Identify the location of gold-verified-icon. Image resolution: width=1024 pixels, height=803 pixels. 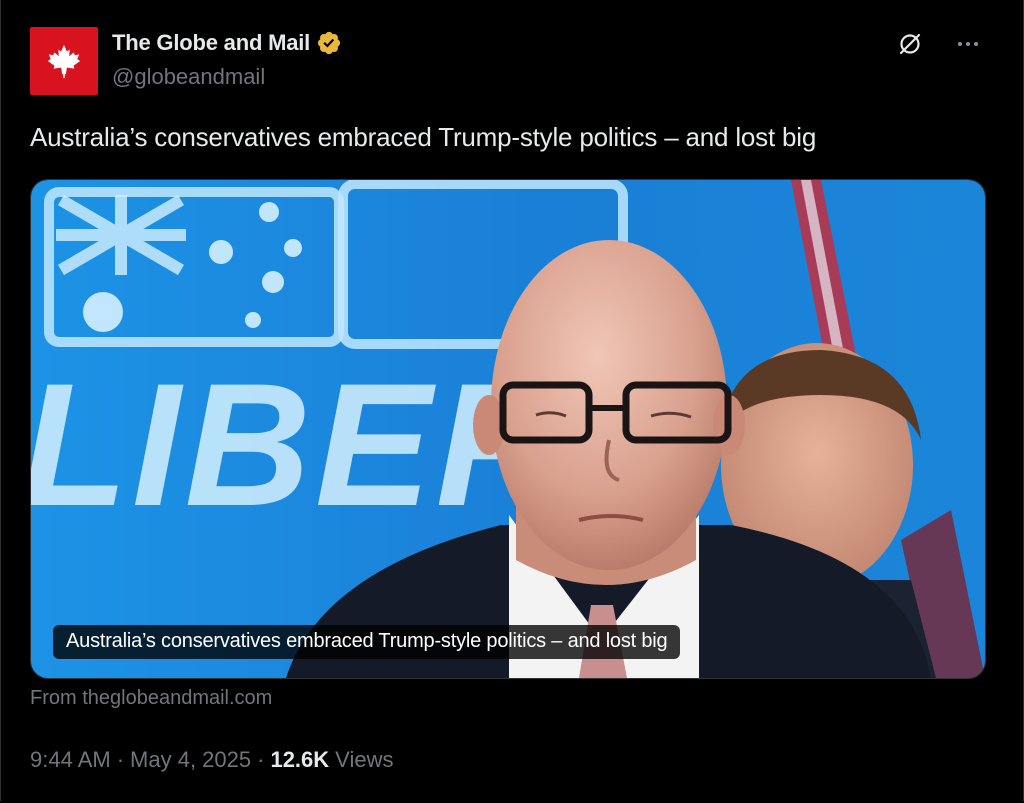
(329, 43).